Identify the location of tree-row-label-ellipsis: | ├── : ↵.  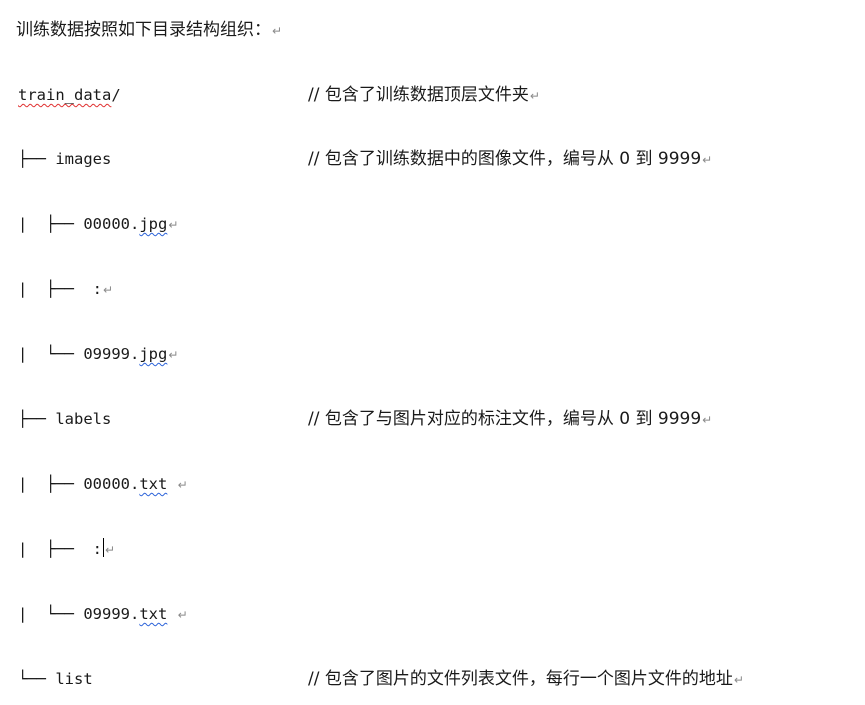
(432, 549).